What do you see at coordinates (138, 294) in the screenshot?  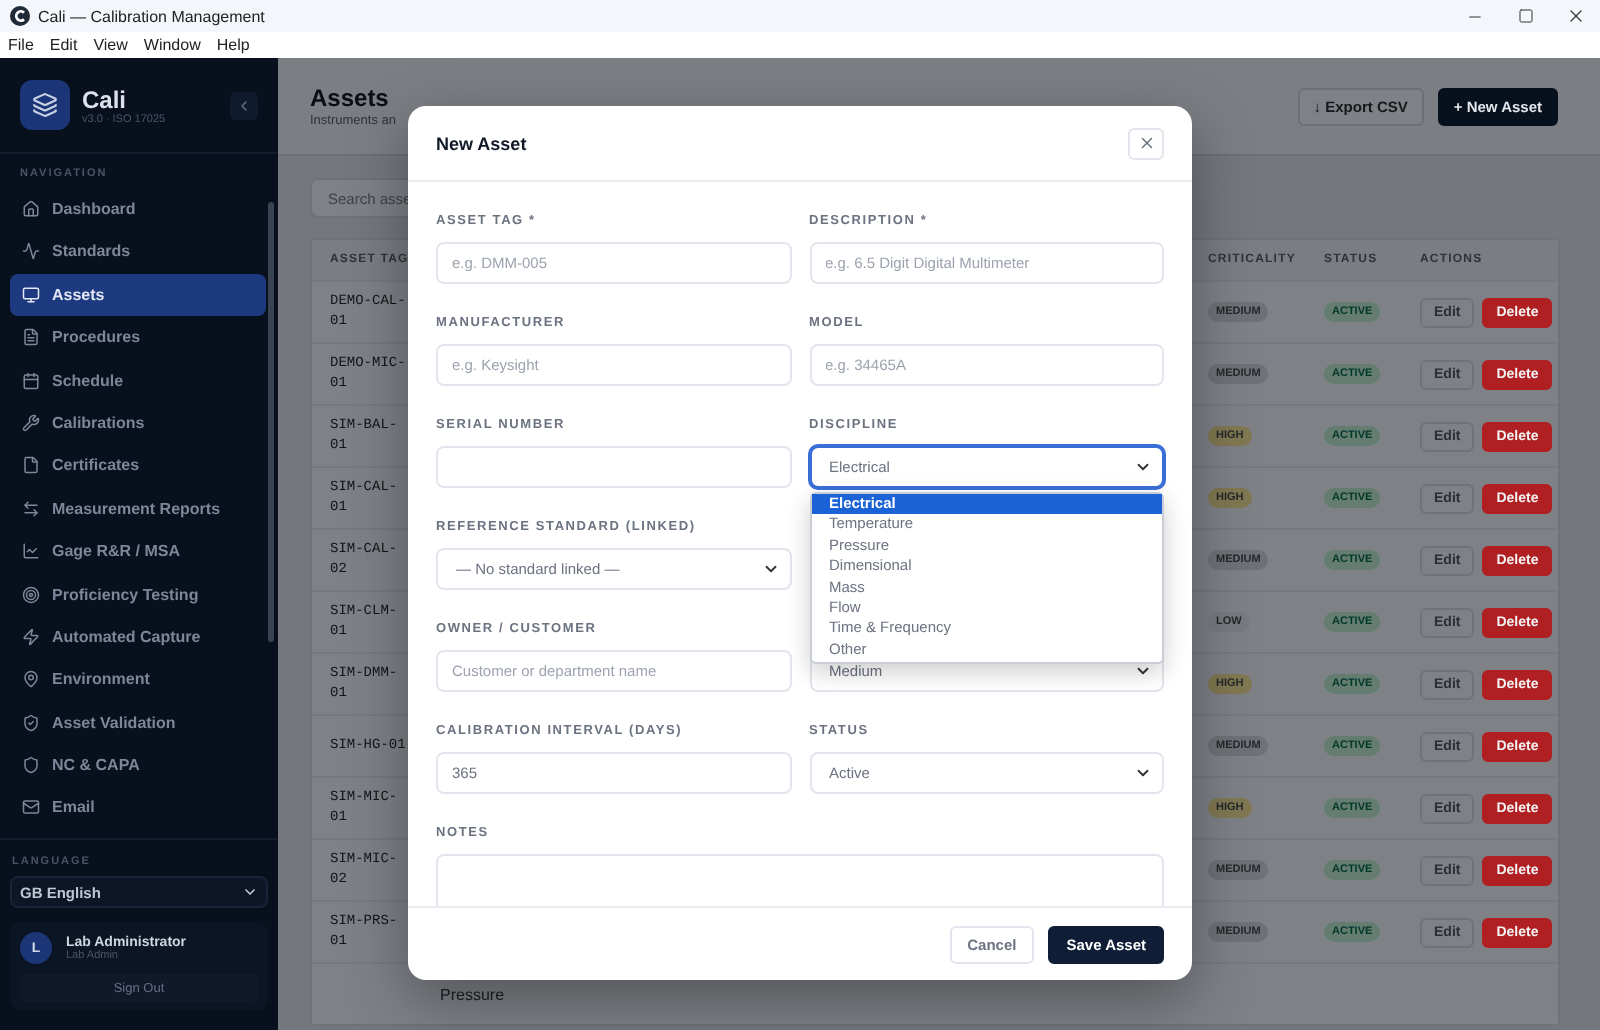 I see `nav-item: Assets` at bounding box center [138, 294].